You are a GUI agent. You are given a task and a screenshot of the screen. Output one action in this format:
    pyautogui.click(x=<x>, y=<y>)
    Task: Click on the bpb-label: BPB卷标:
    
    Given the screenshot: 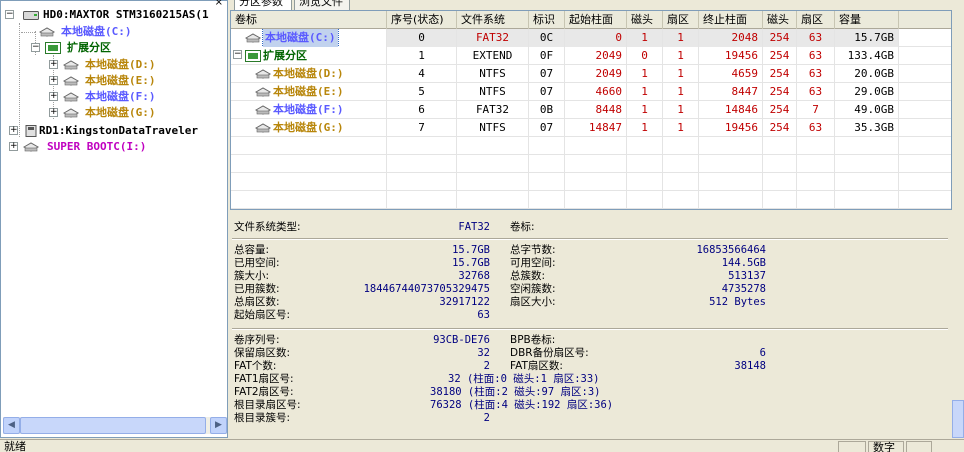 What is the action you would take?
    pyautogui.click(x=533, y=340)
    